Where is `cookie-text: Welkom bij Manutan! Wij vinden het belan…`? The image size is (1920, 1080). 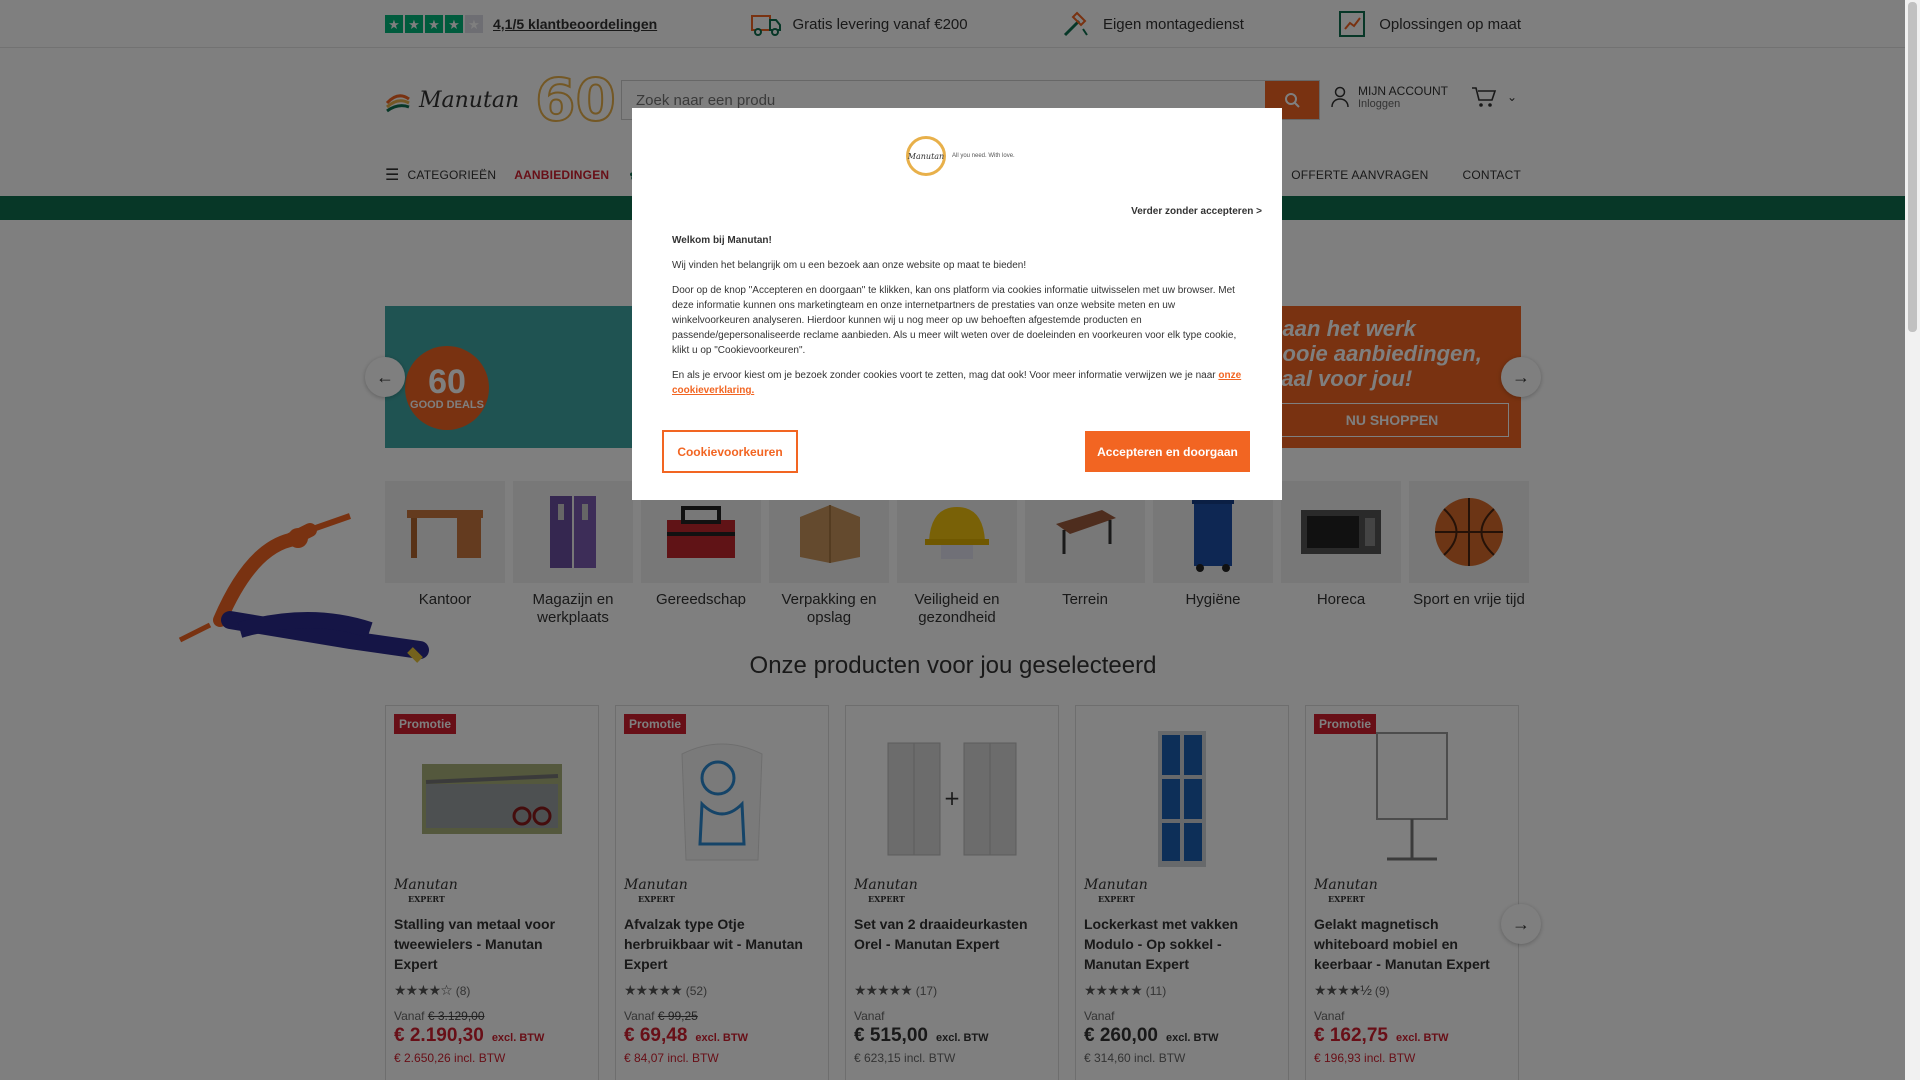 cookie-text: Welkom bij Manutan! Wij vinden het belan… is located at coordinates (957, 320).